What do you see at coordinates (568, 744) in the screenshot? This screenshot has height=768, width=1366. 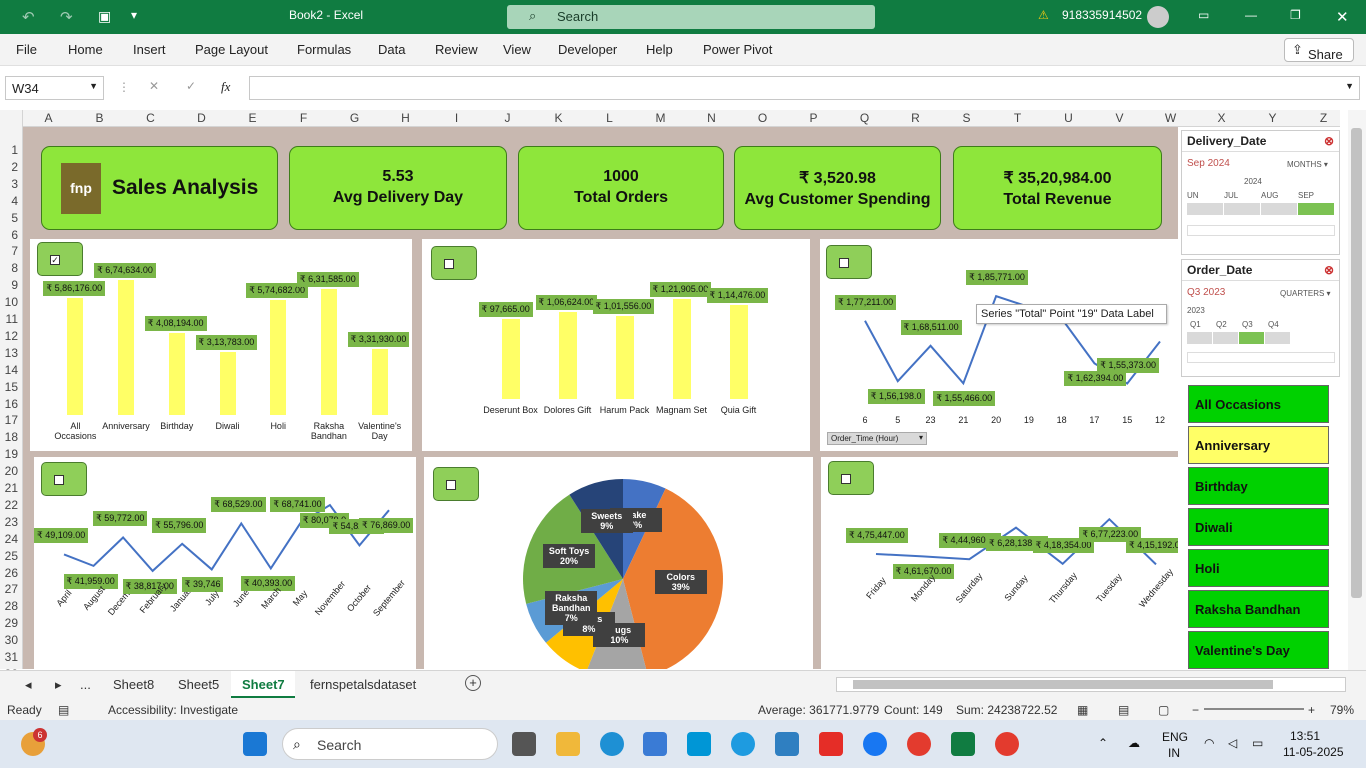 I see `file-explorer-icon` at bounding box center [568, 744].